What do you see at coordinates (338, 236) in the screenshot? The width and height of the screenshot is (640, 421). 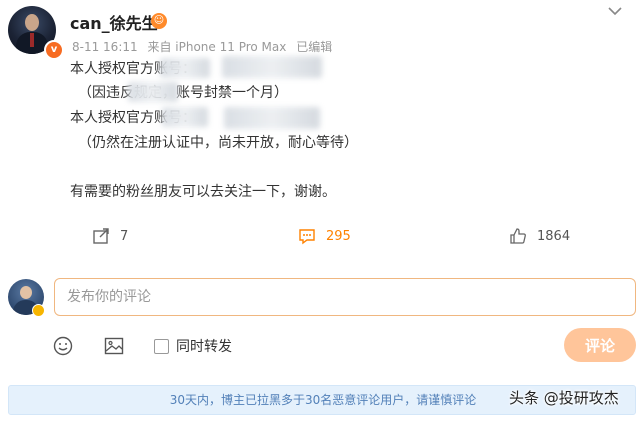 I see `comment-count: 295` at bounding box center [338, 236].